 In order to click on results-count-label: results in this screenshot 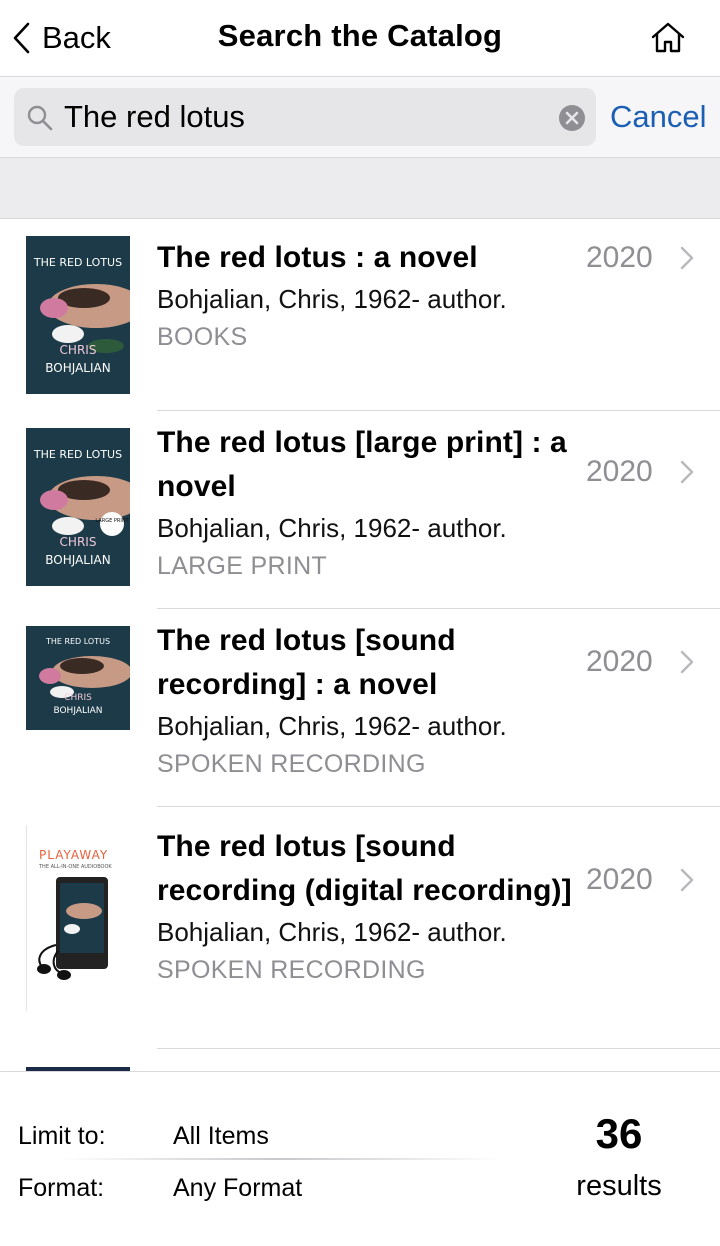, I will do `click(619, 1186)`.